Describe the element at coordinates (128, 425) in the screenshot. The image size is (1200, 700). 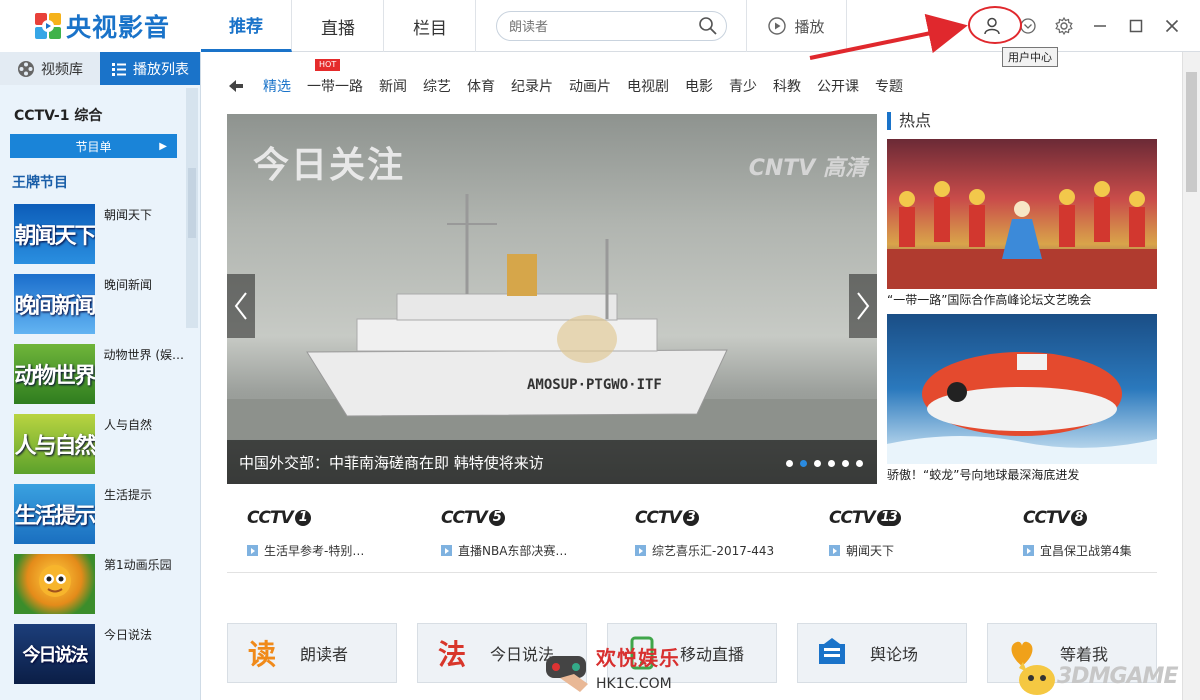
I see `program-name: 人与自然` at that location.